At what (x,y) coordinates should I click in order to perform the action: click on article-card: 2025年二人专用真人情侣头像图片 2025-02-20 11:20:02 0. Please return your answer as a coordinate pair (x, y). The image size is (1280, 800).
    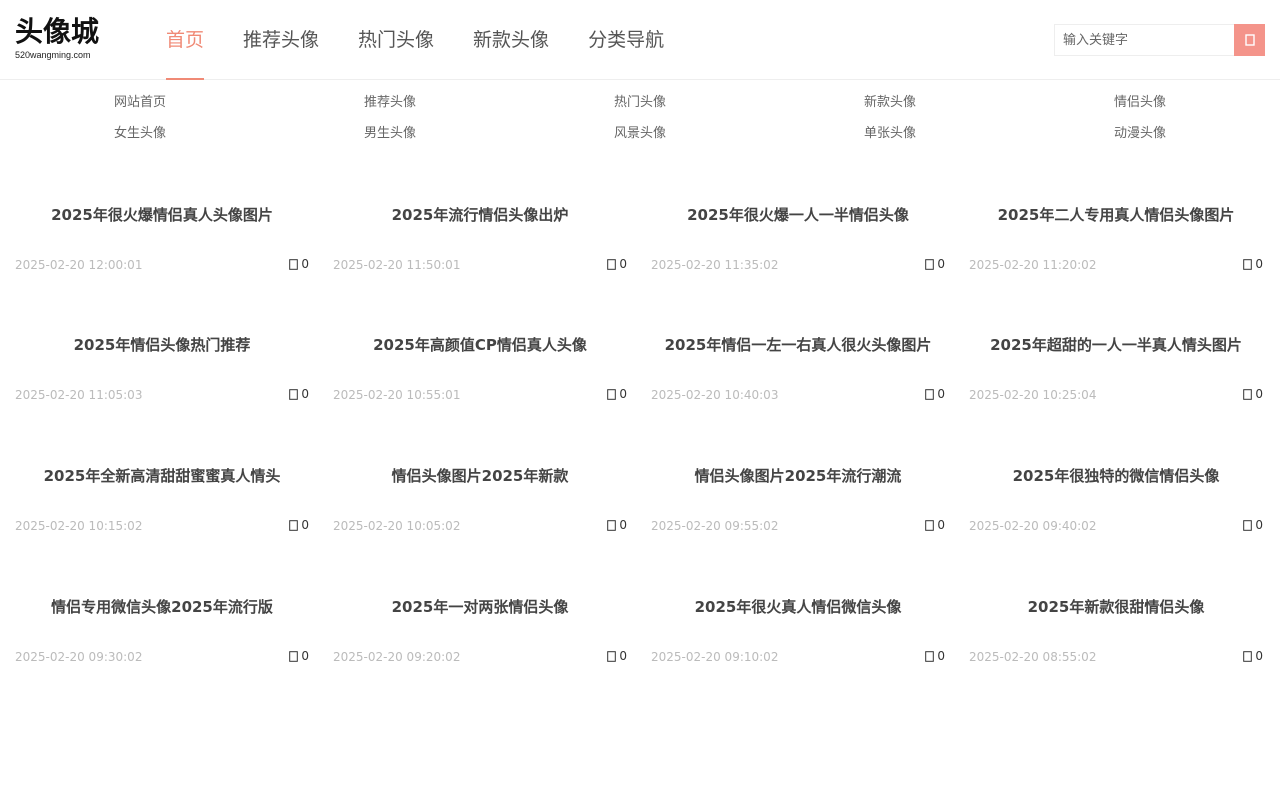
    Looking at the image, I should click on (1116, 235).